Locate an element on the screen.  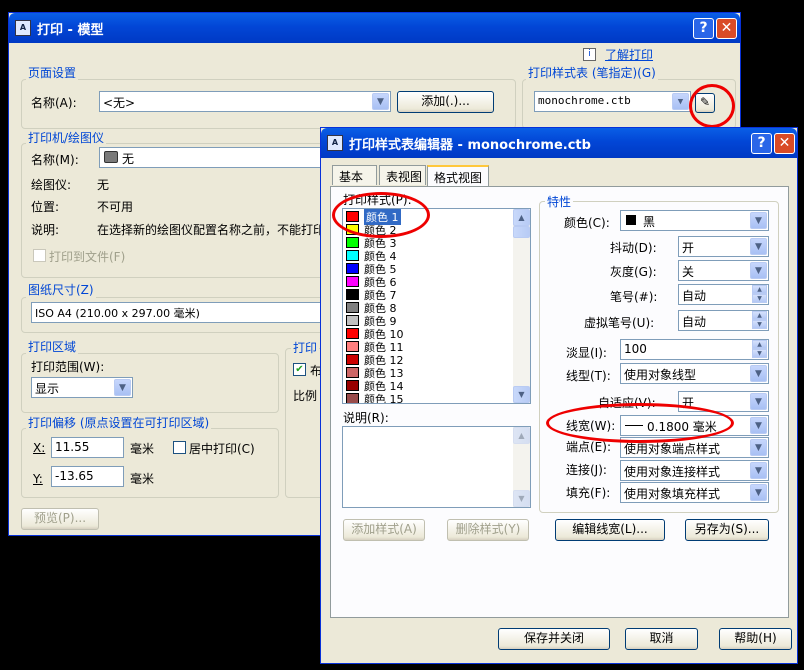
plot-style-table-combo: monochrome.ctb ▼ is located at coordinates (612, 101).